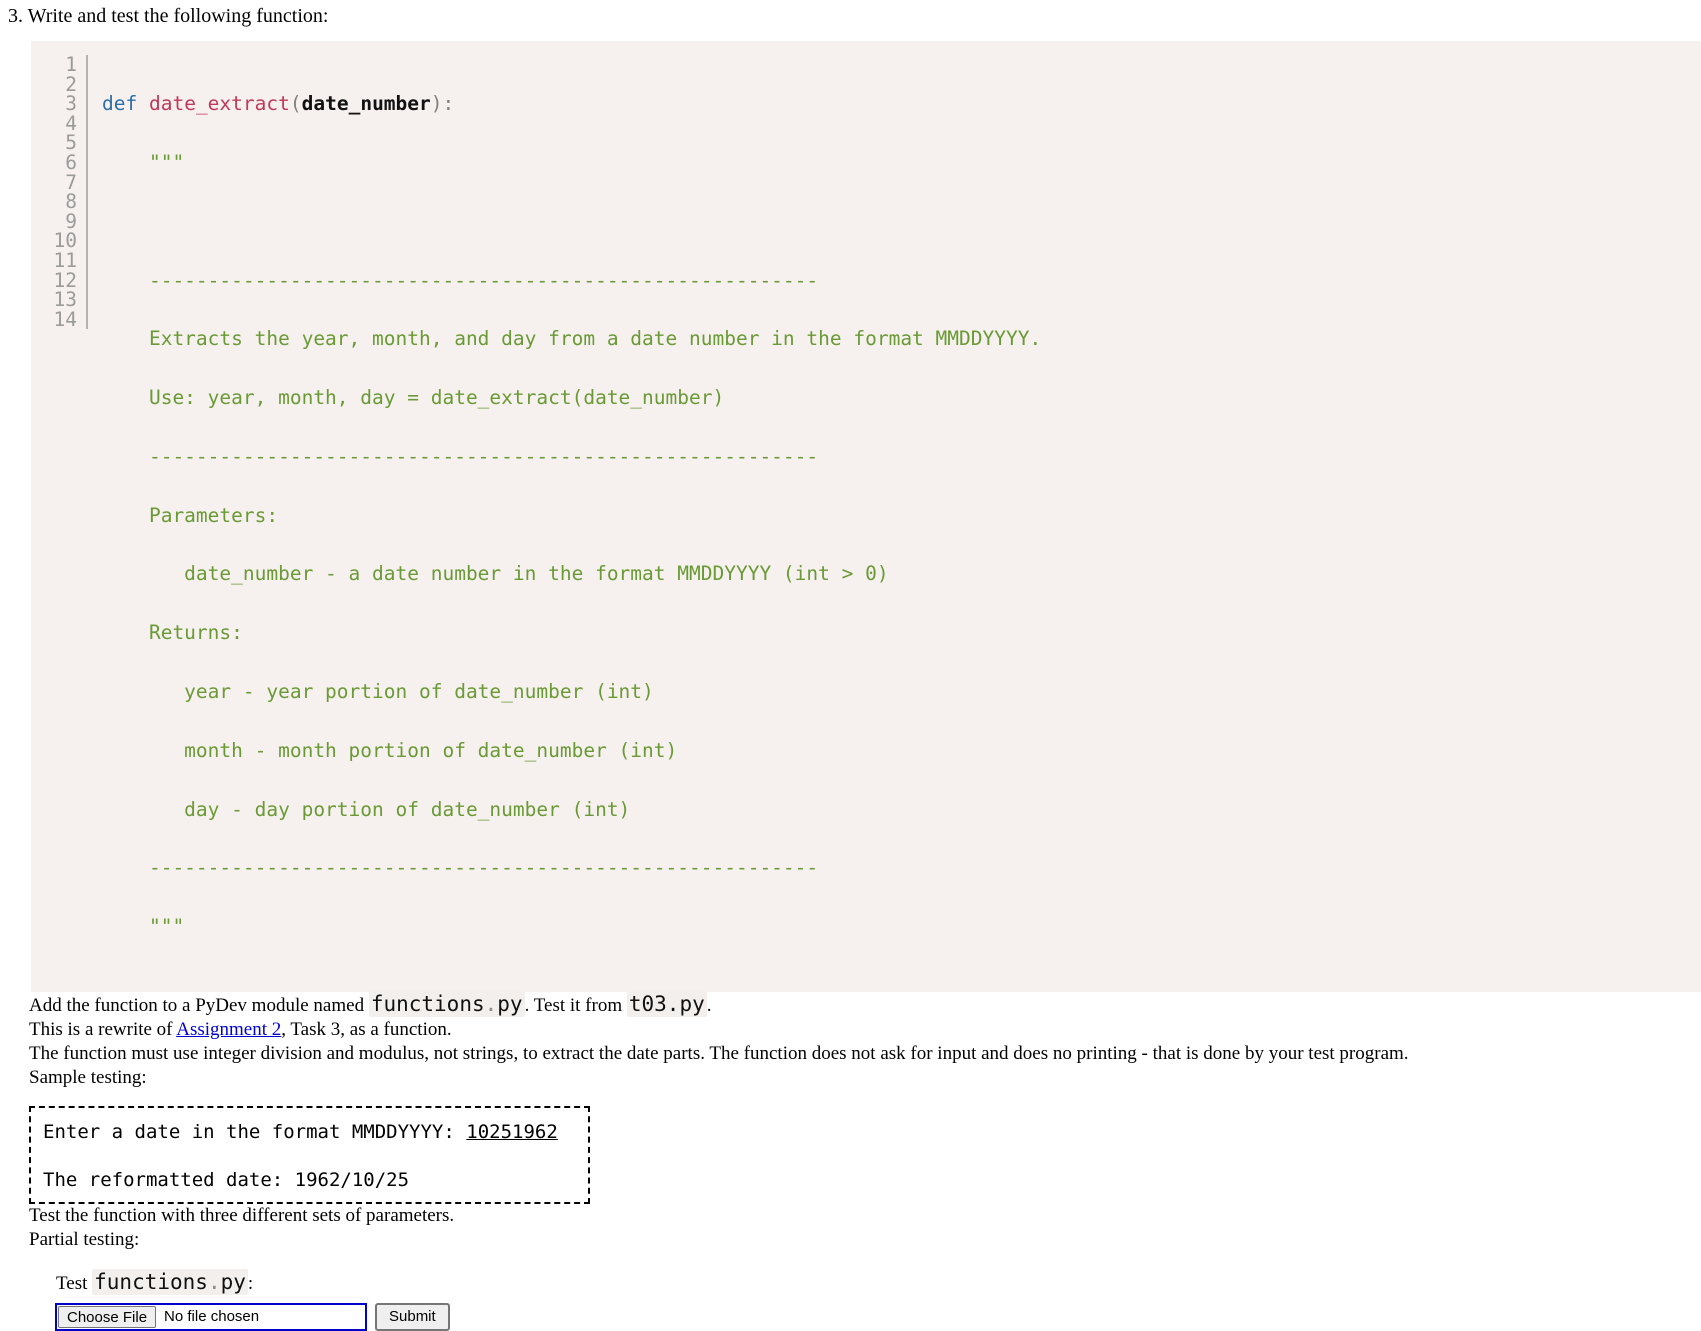  I want to click on upload-form-controls: Choose File No file chosen Submit, so click(850, 1316).